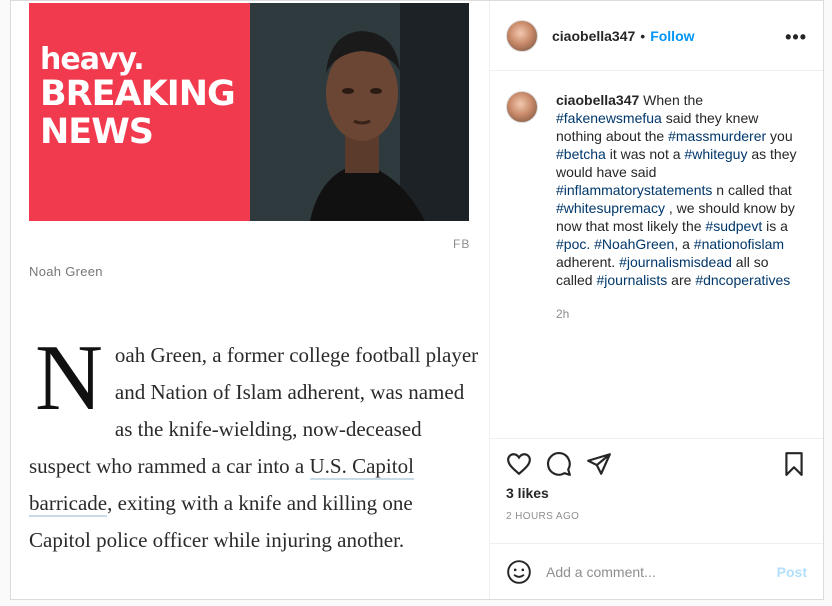  What do you see at coordinates (742, 280) in the screenshot?
I see `hashtag-link: #dncoperatives` at bounding box center [742, 280].